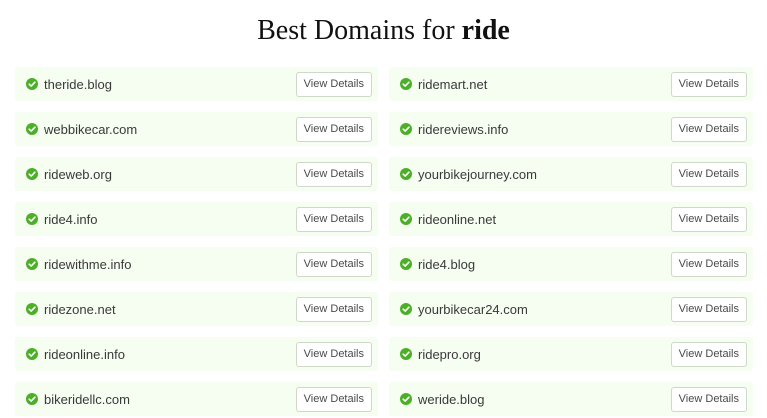 Image resolution: width=767 pixels, height=418 pixels. I want to click on domain-name: theride.blog, so click(78, 84).